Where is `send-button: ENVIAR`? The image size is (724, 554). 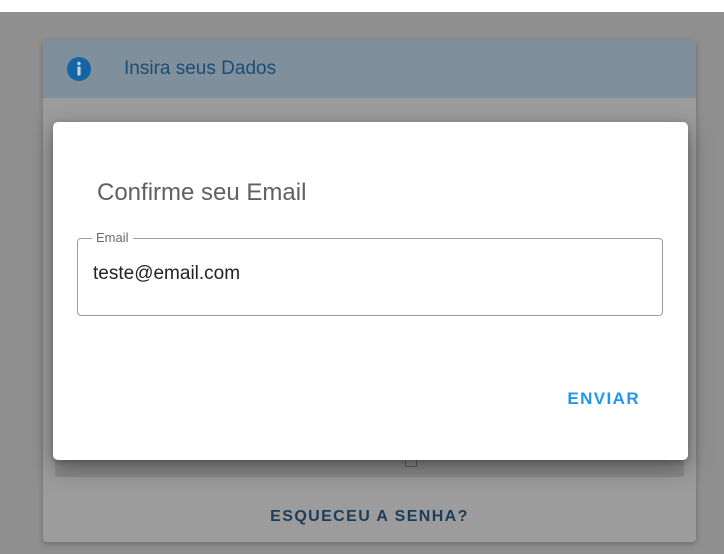 send-button: ENVIAR is located at coordinates (603, 399).